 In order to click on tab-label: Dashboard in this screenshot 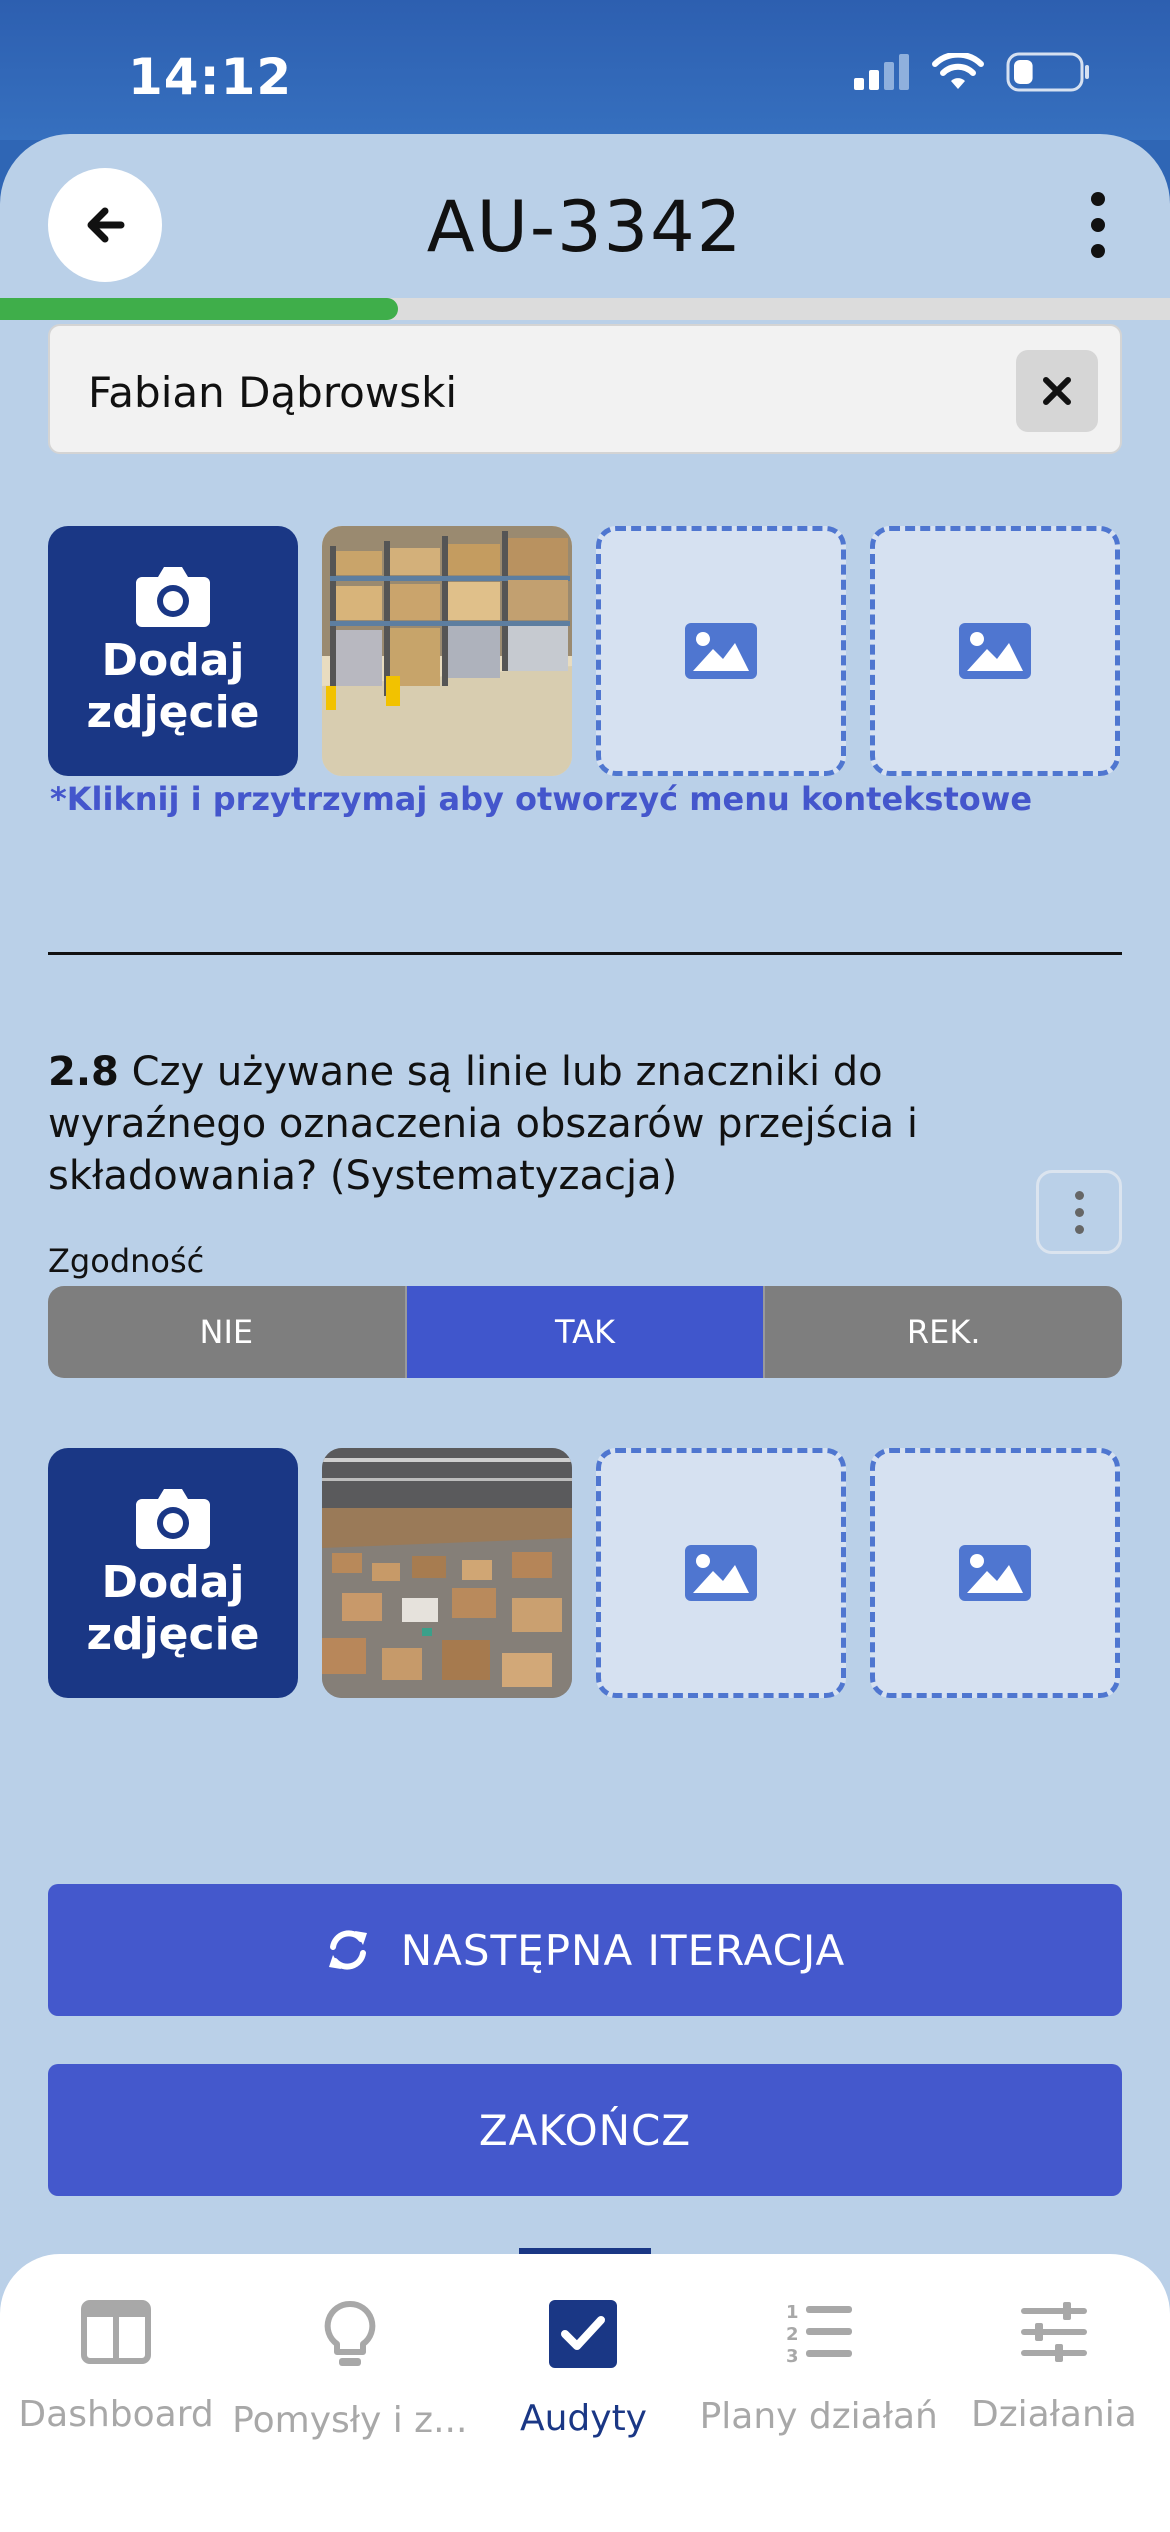, I will do `click(116, 2414)`.